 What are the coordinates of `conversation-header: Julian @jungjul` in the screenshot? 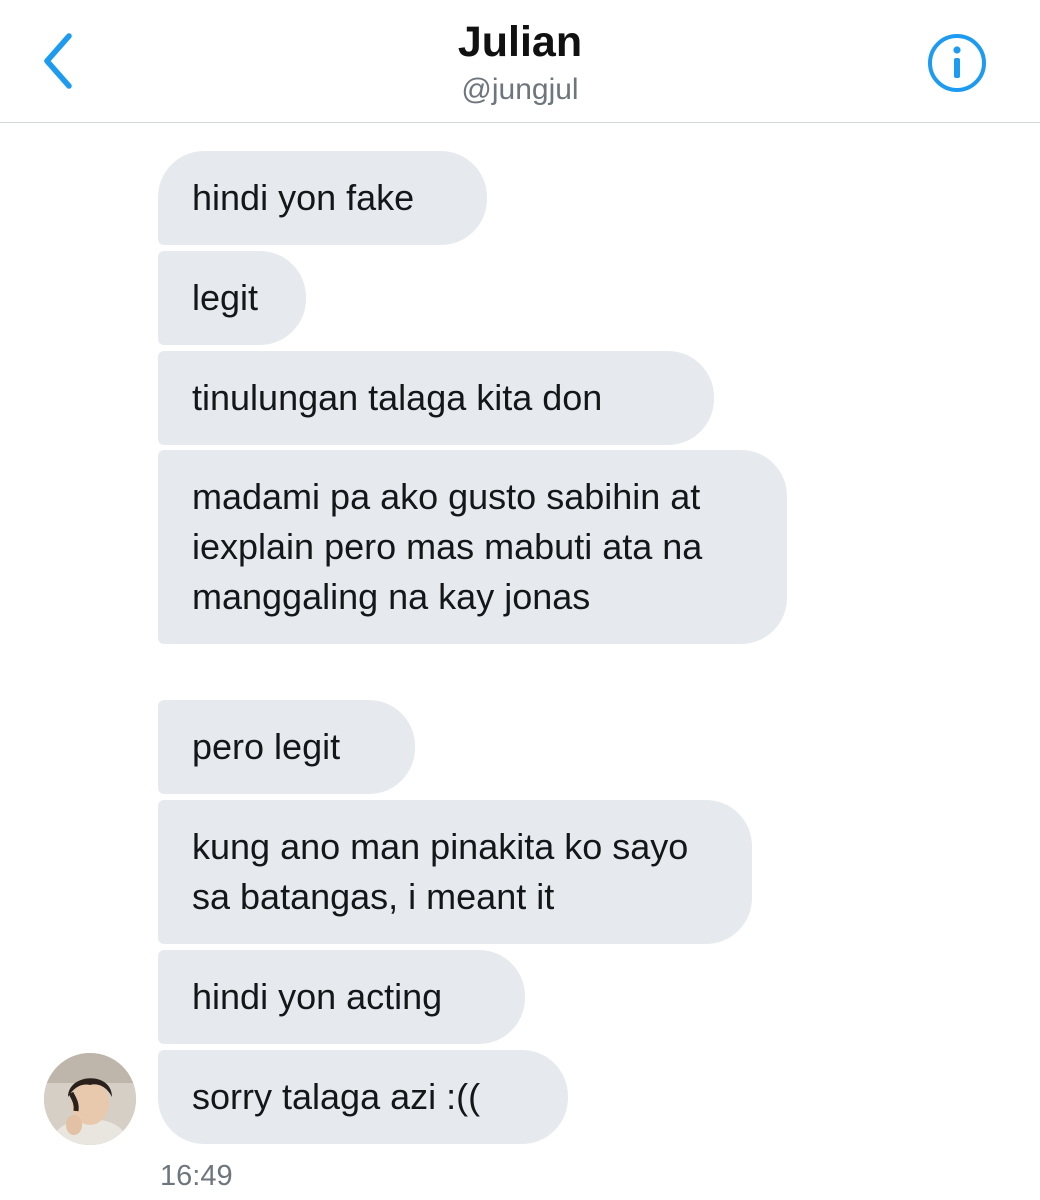 It's located at (520, 61).